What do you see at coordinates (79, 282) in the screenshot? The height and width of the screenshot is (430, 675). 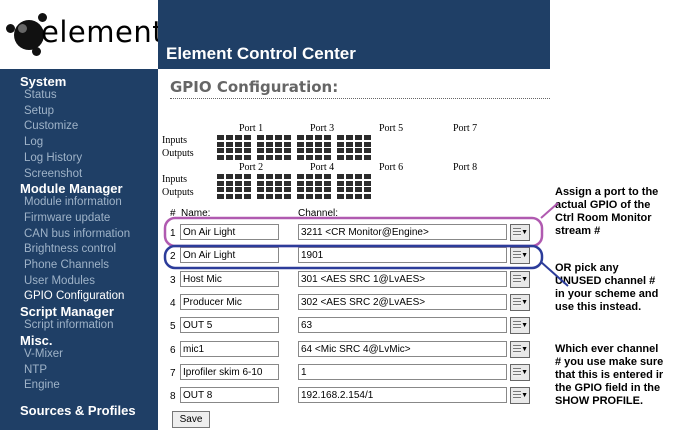 I see `sidebar-item-user-modules: User Modules` at bounding box center [79, 282].